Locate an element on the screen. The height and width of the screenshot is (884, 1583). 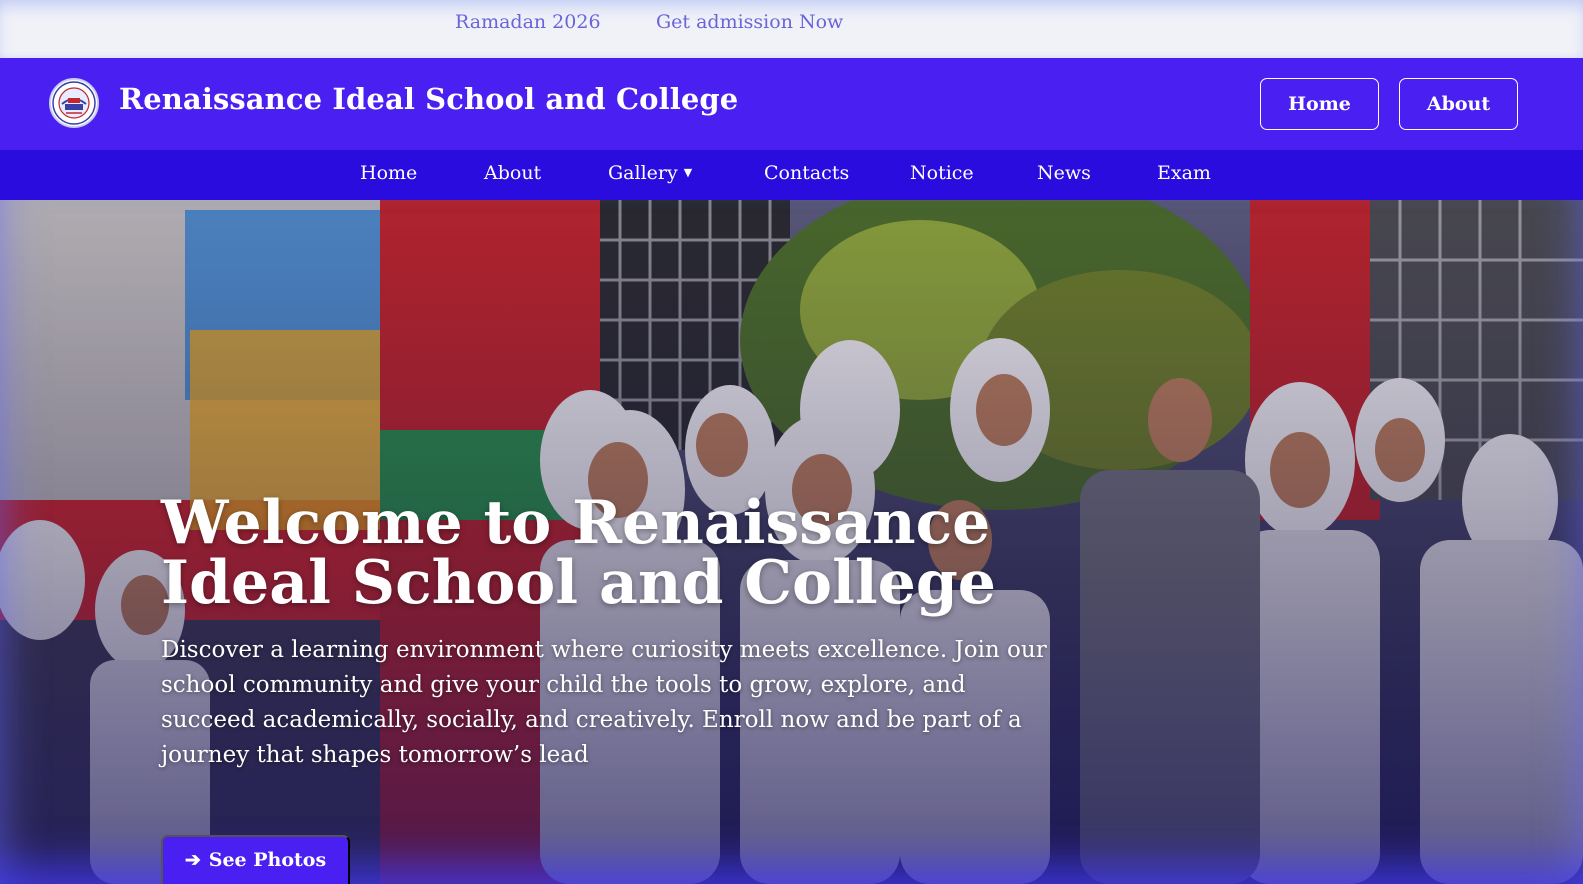
nav-item-label: Exam is located at coordinates (1184, 173).